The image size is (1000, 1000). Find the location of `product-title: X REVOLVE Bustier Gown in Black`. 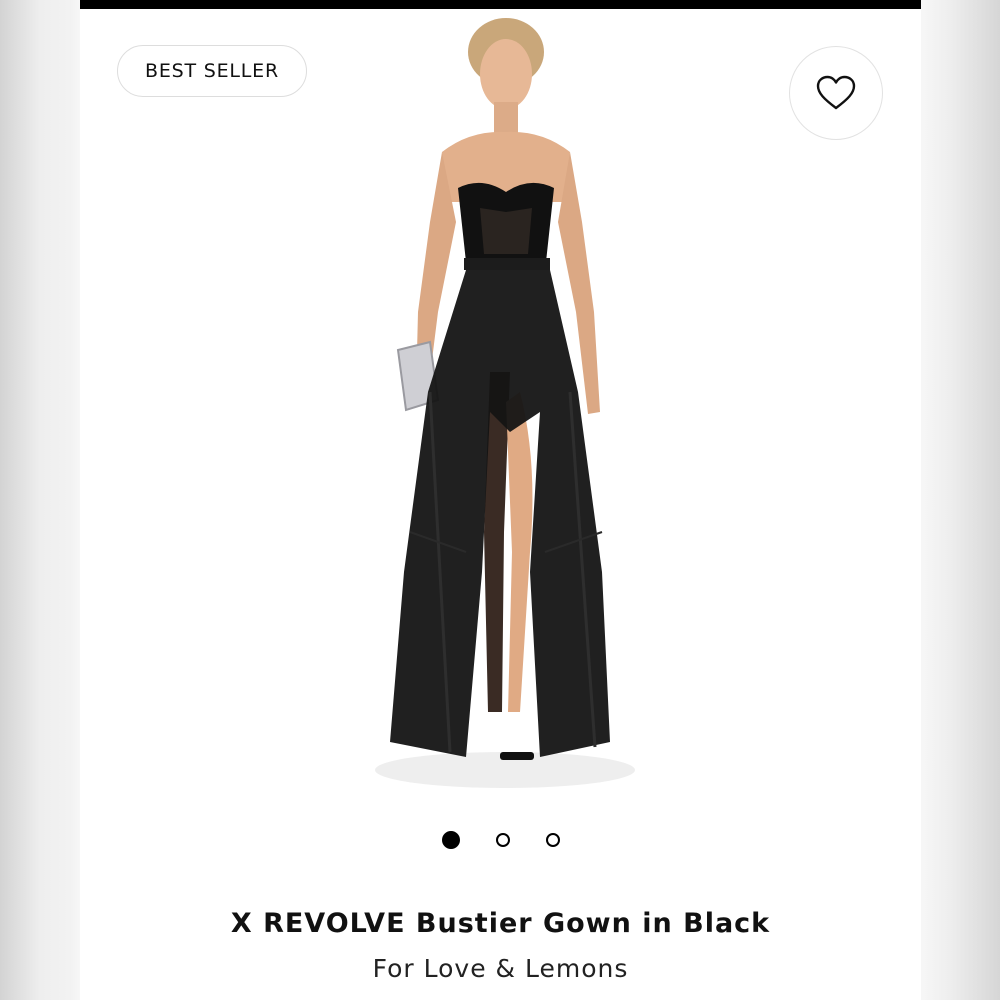

product-title: X REVOLVE Bustier Gown in Black is located at coordinates (500, 923).